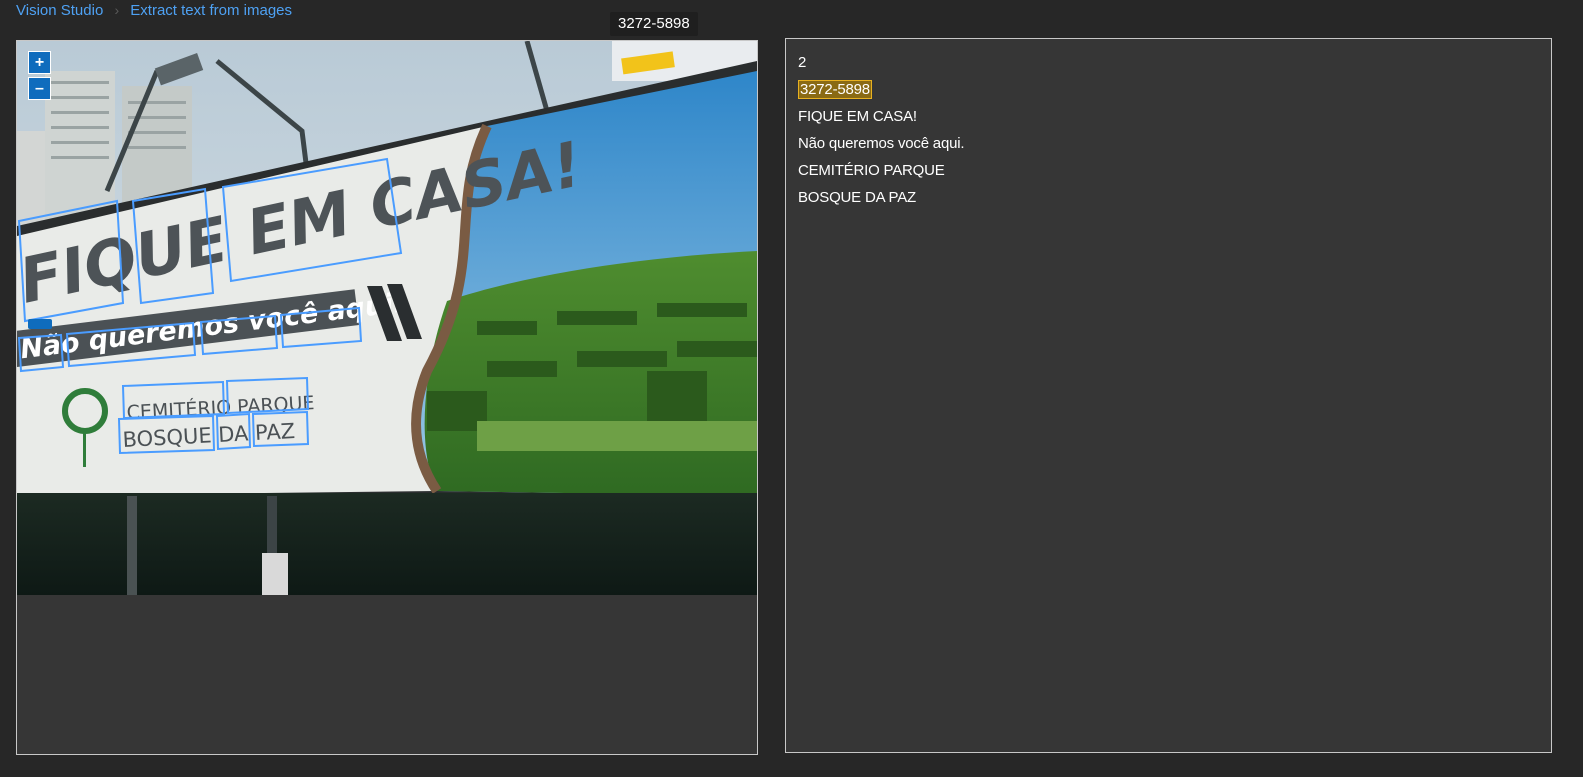 This screenshot has height=777, width=1583. I want to click on result-line: Não queremos você aqui., so click(1168, 143).